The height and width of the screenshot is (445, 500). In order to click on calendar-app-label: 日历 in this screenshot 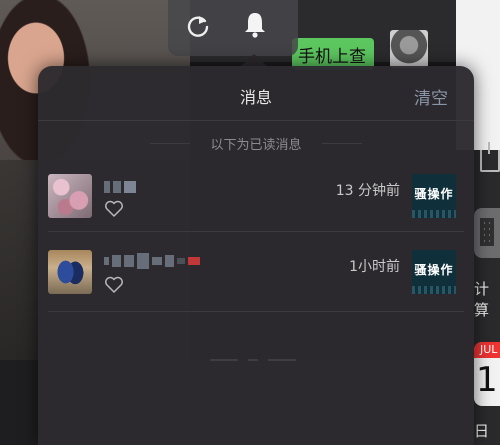, I will do `click(482, 433)`.